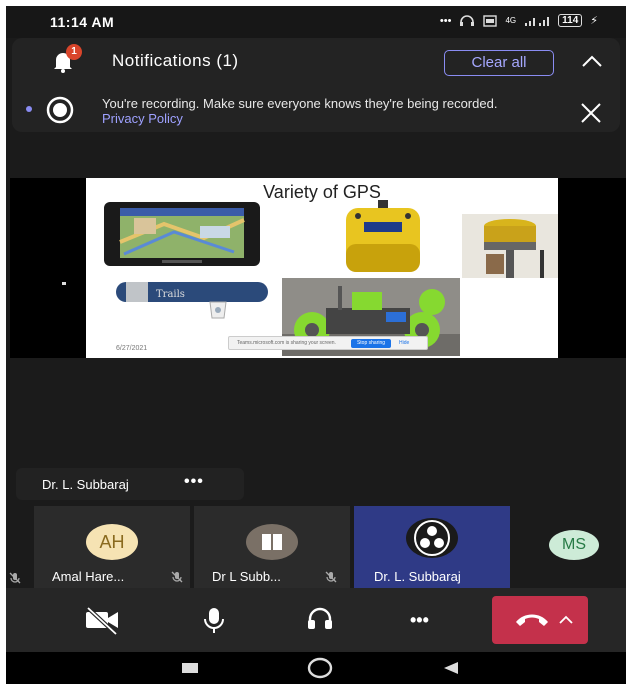 The height and width of the screenshot is (684, 632). Describe the element at coordinates (29, 109) in the screenshot. I see `unread-indicator` at that location.